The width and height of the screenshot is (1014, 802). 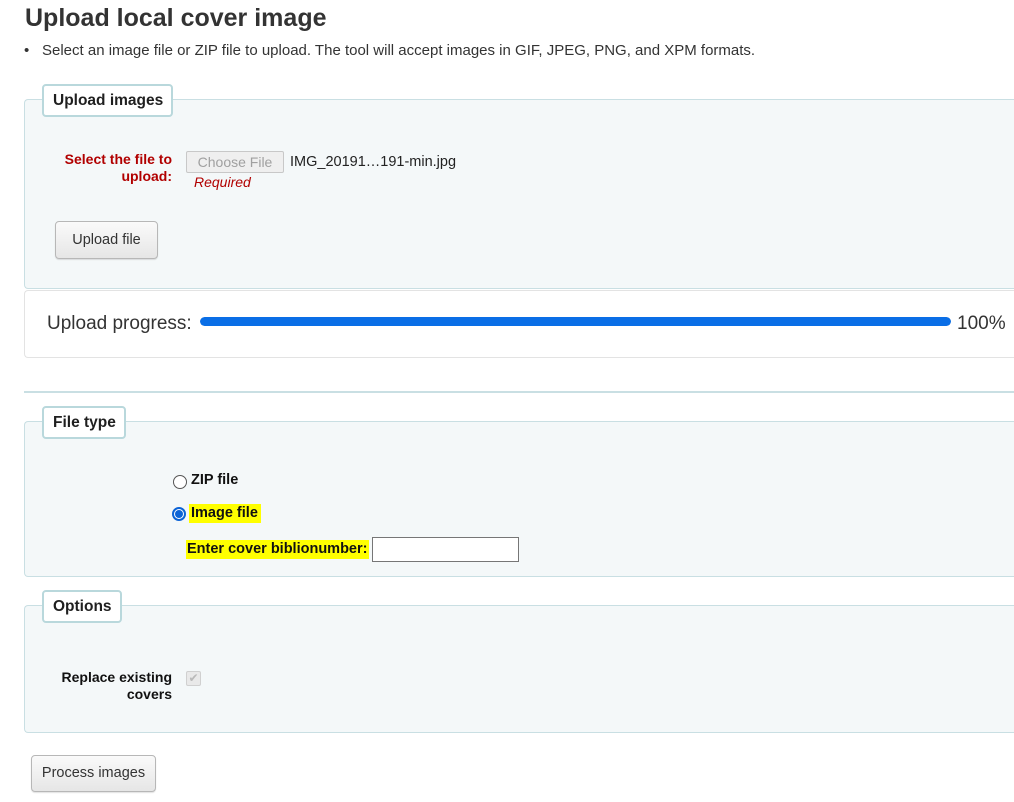 What do you see at coordinates (106, 240) in the screenshot?
I see `upload-file-button: Upload file` at bounding box center [106, 240].